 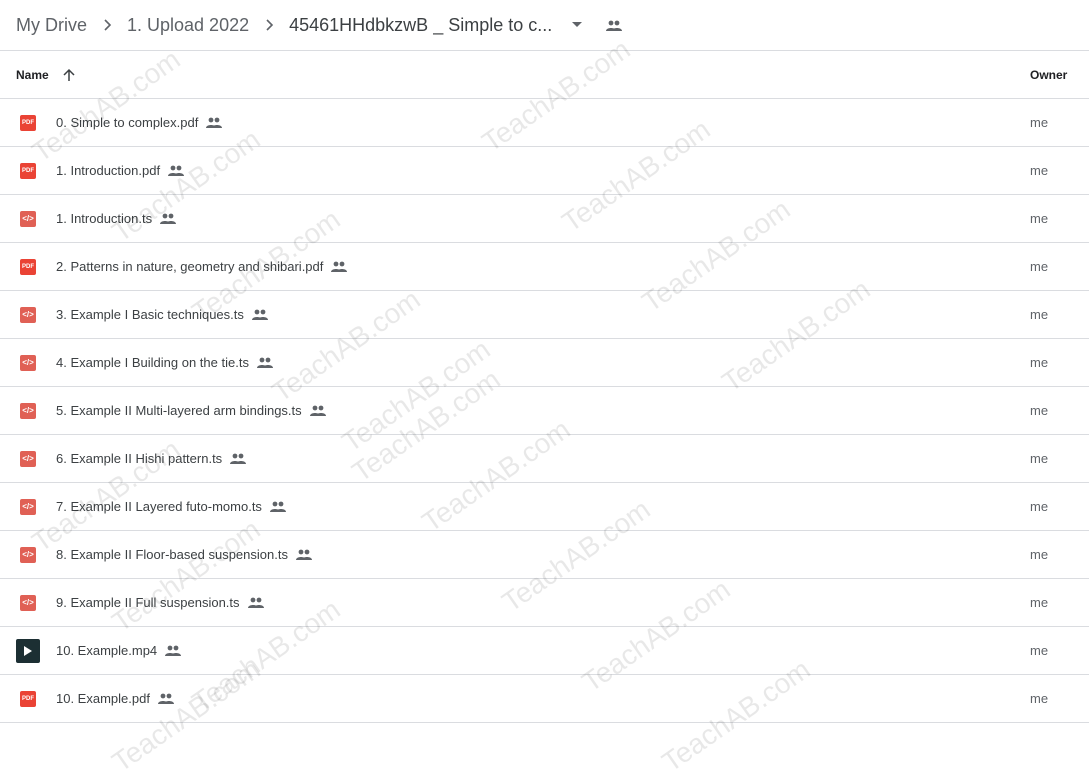 What do you see at coordinates (148, 602) in the screenshot?
I see `file-name: 9. Example II Full suspension.ts` at bounding box center [148, 602].